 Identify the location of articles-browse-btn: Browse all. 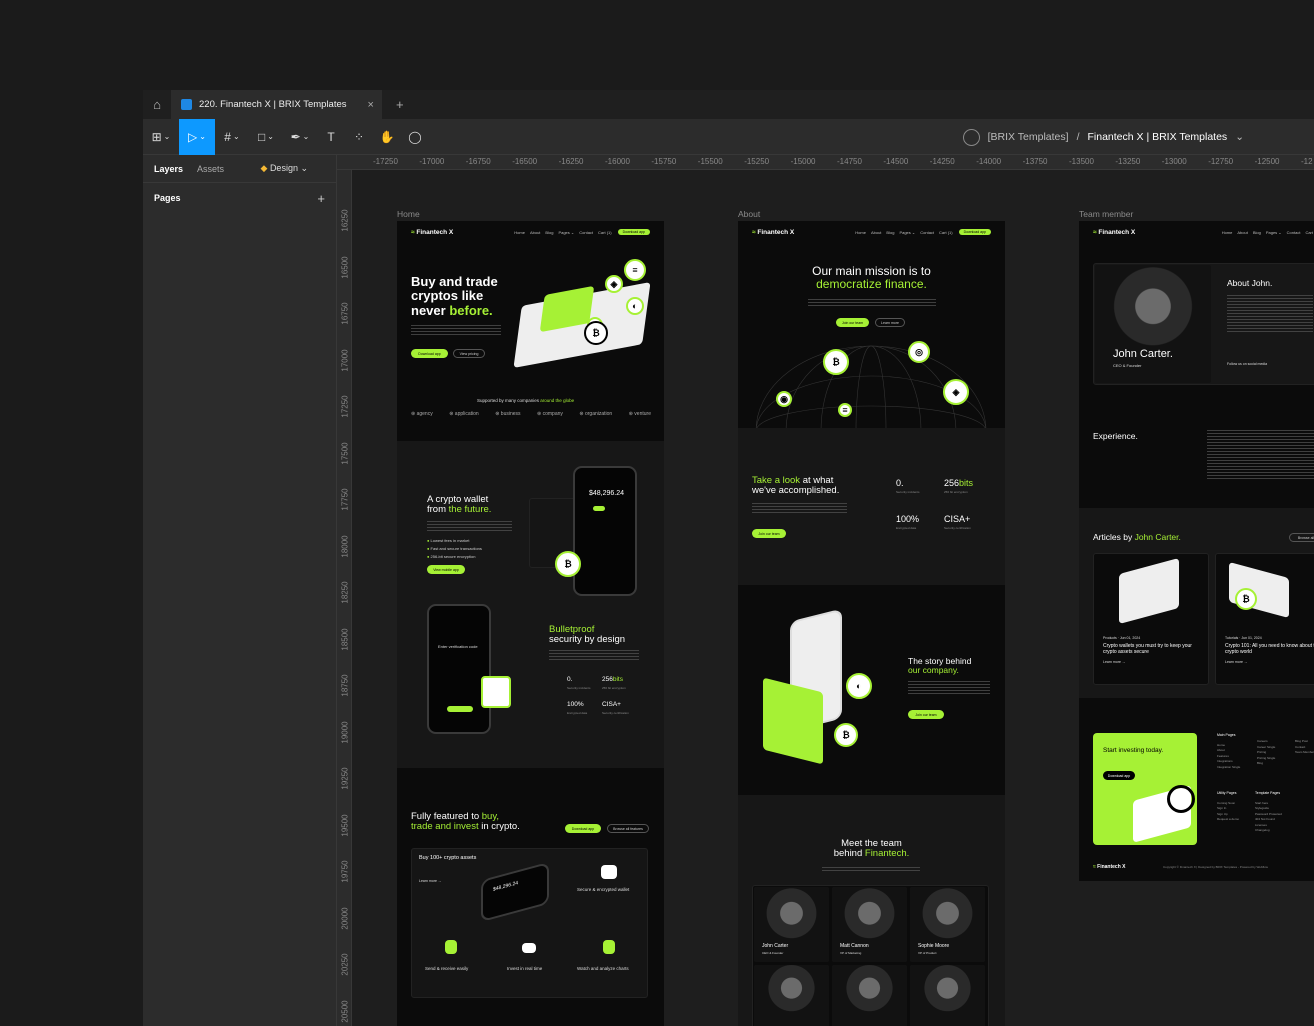
(1301, 537).